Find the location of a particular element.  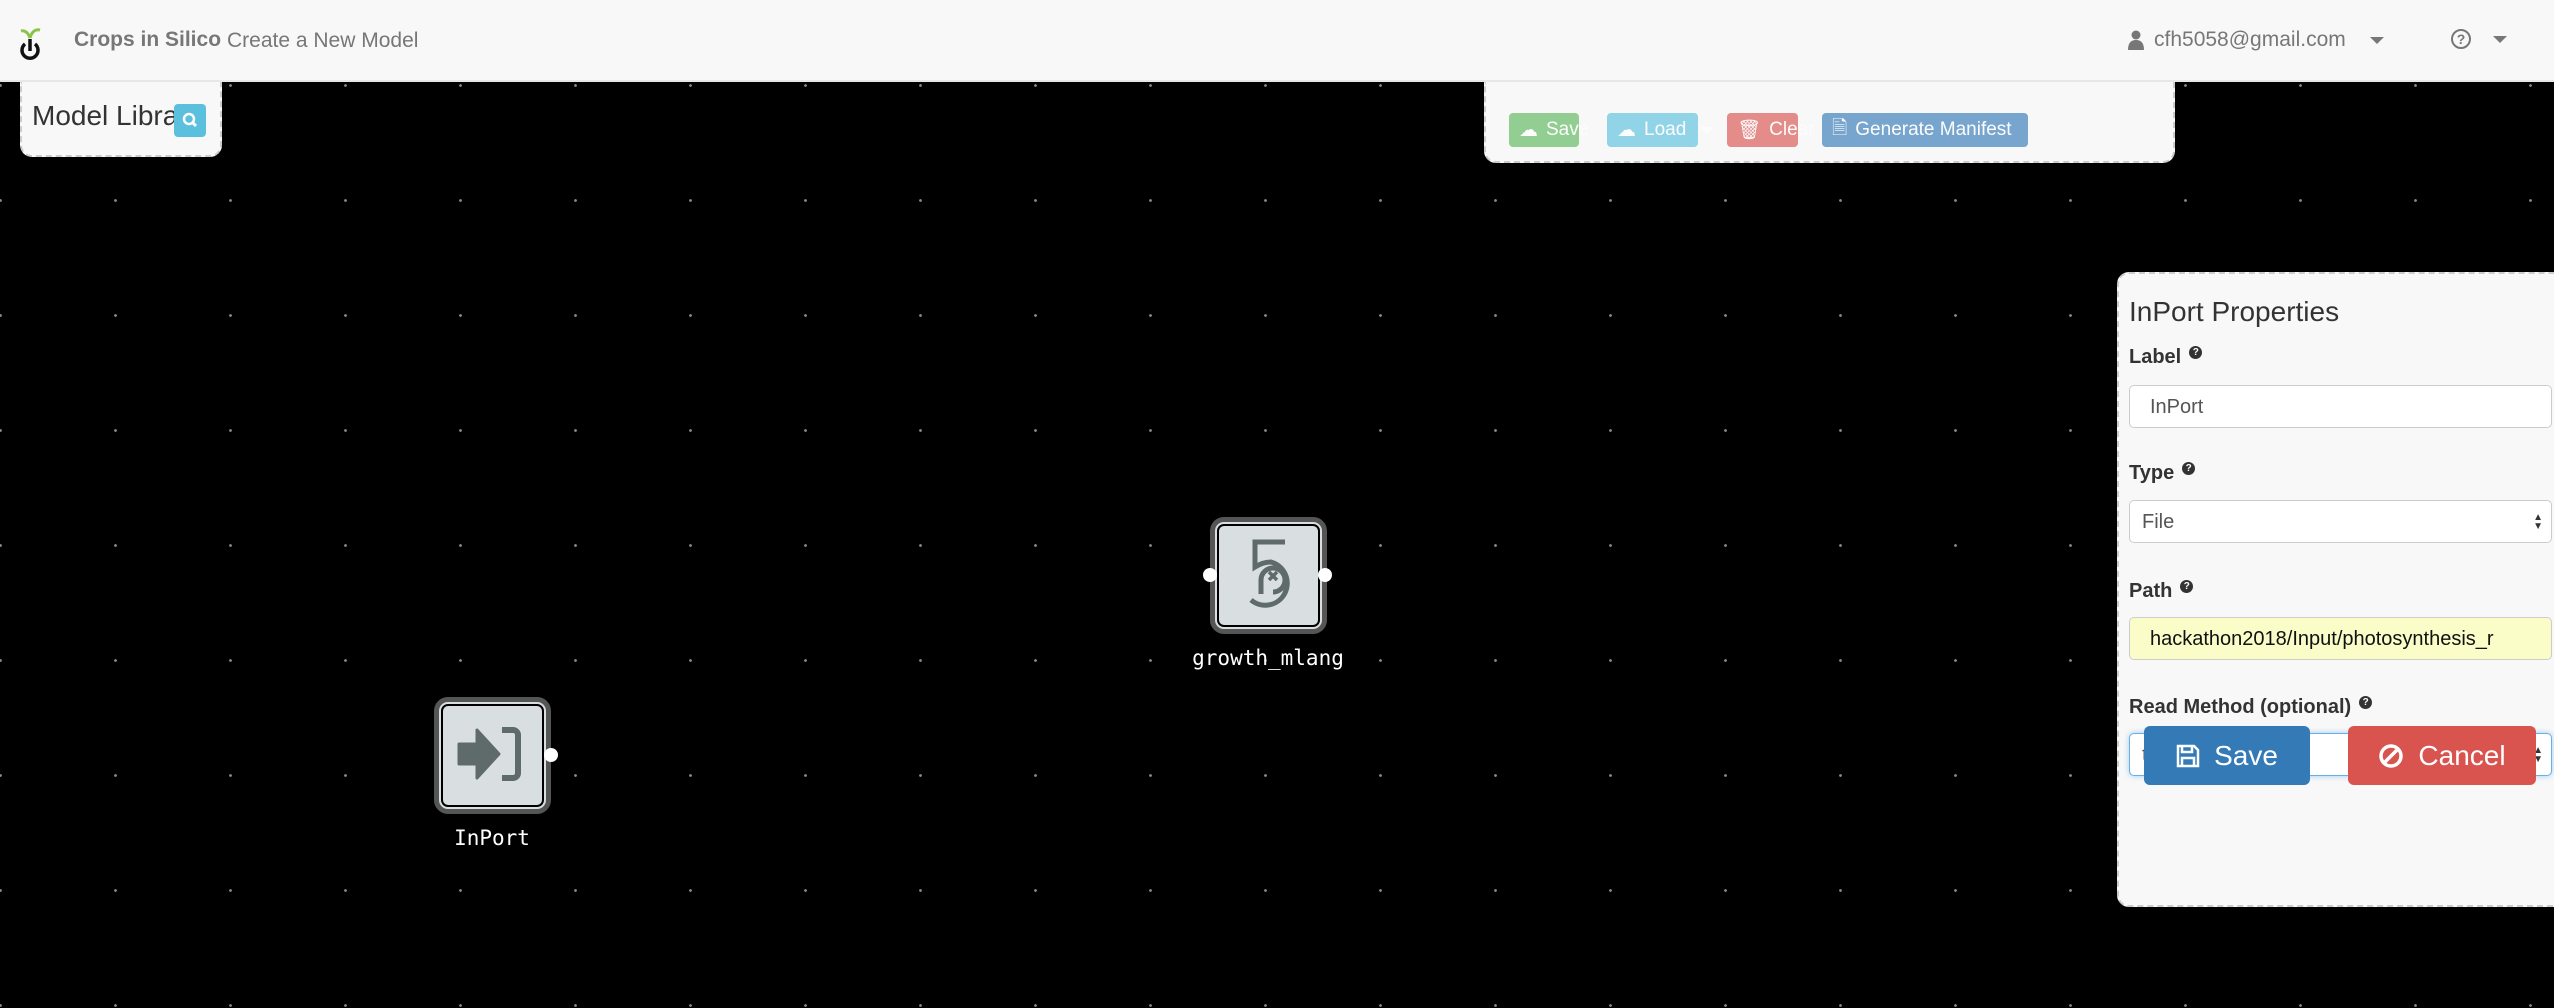

search-button is located at coordinates (190, 120).